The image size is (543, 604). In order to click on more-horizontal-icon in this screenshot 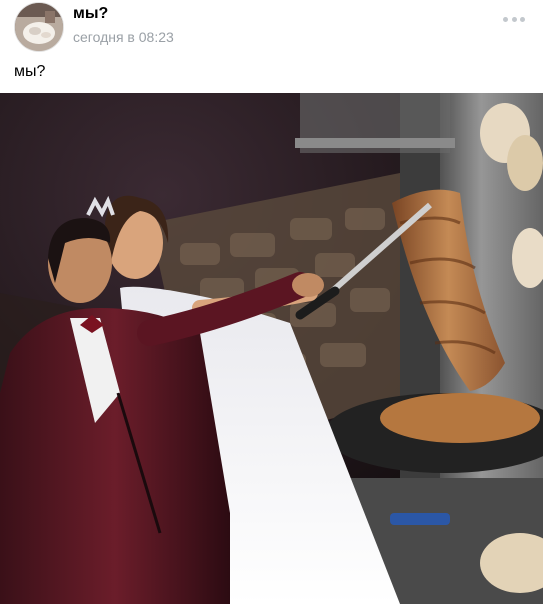, I will do `click(514, 19)`.